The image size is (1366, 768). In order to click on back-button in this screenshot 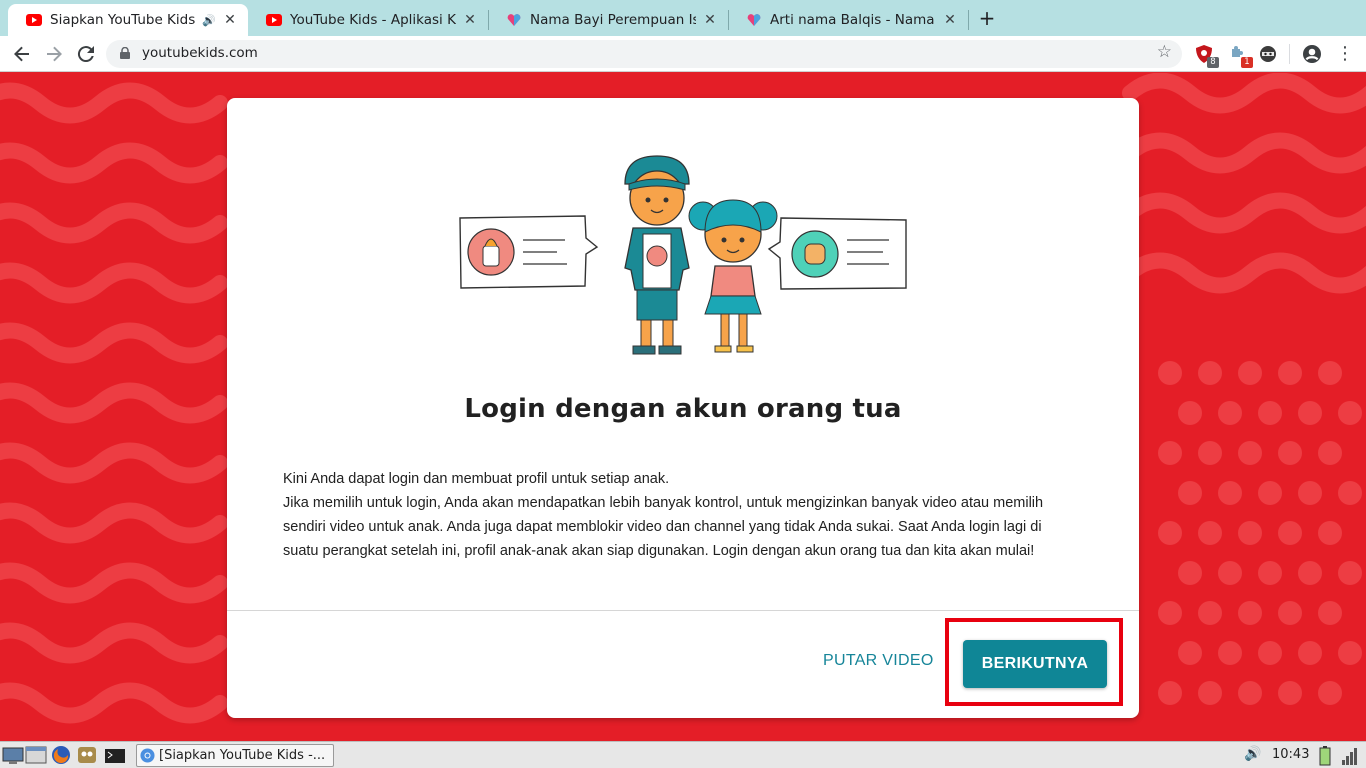, I will do `click(22, 54)`.